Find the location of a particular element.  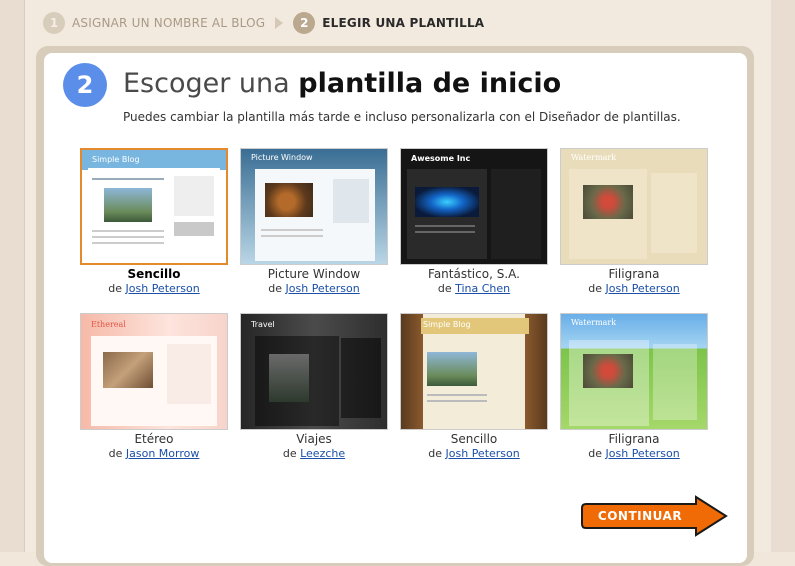

step-2-label: ELEGIR UNA PLANTILLA is located at coordinates (403, 23).